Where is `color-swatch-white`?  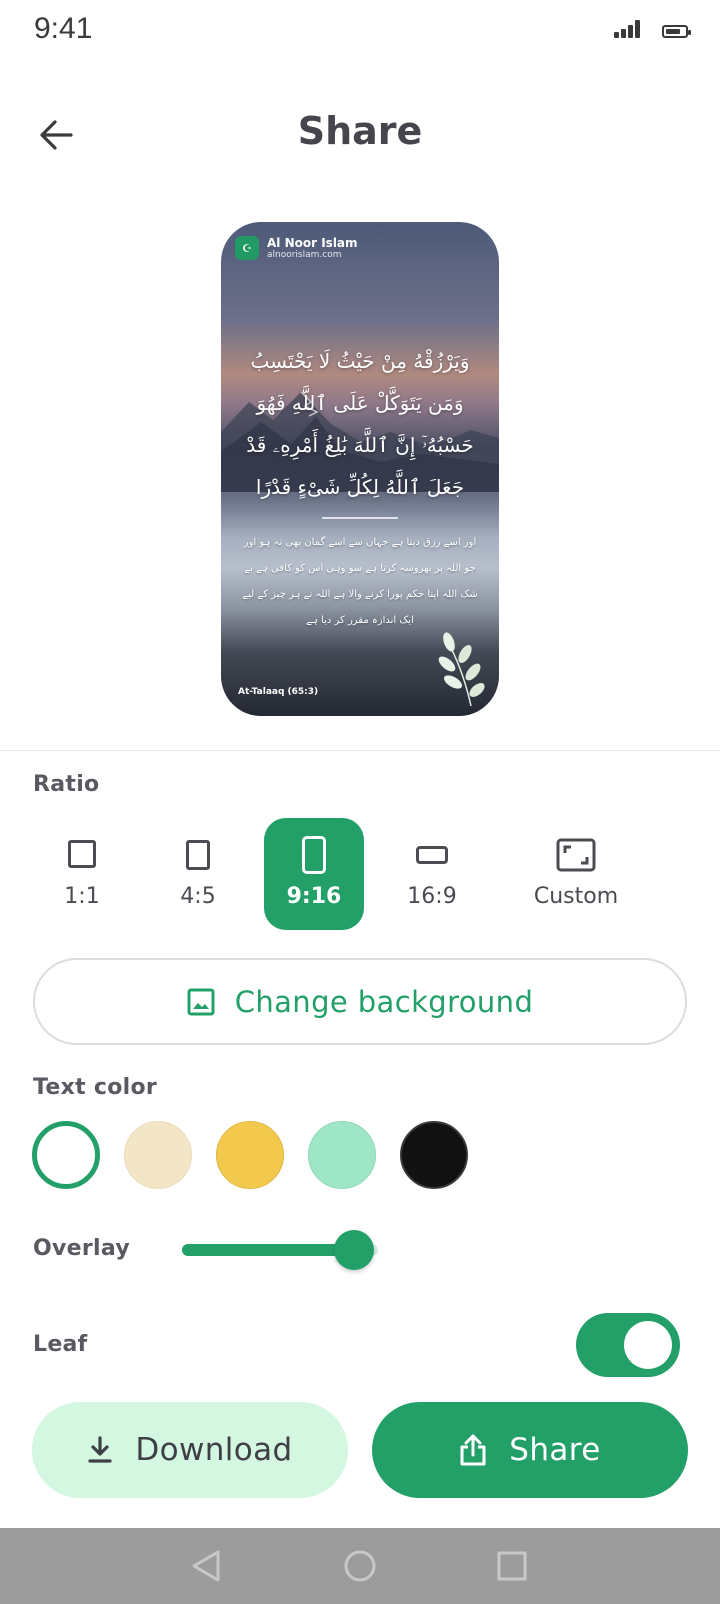 color-swatch-white is located at coordinates (66, 1155).